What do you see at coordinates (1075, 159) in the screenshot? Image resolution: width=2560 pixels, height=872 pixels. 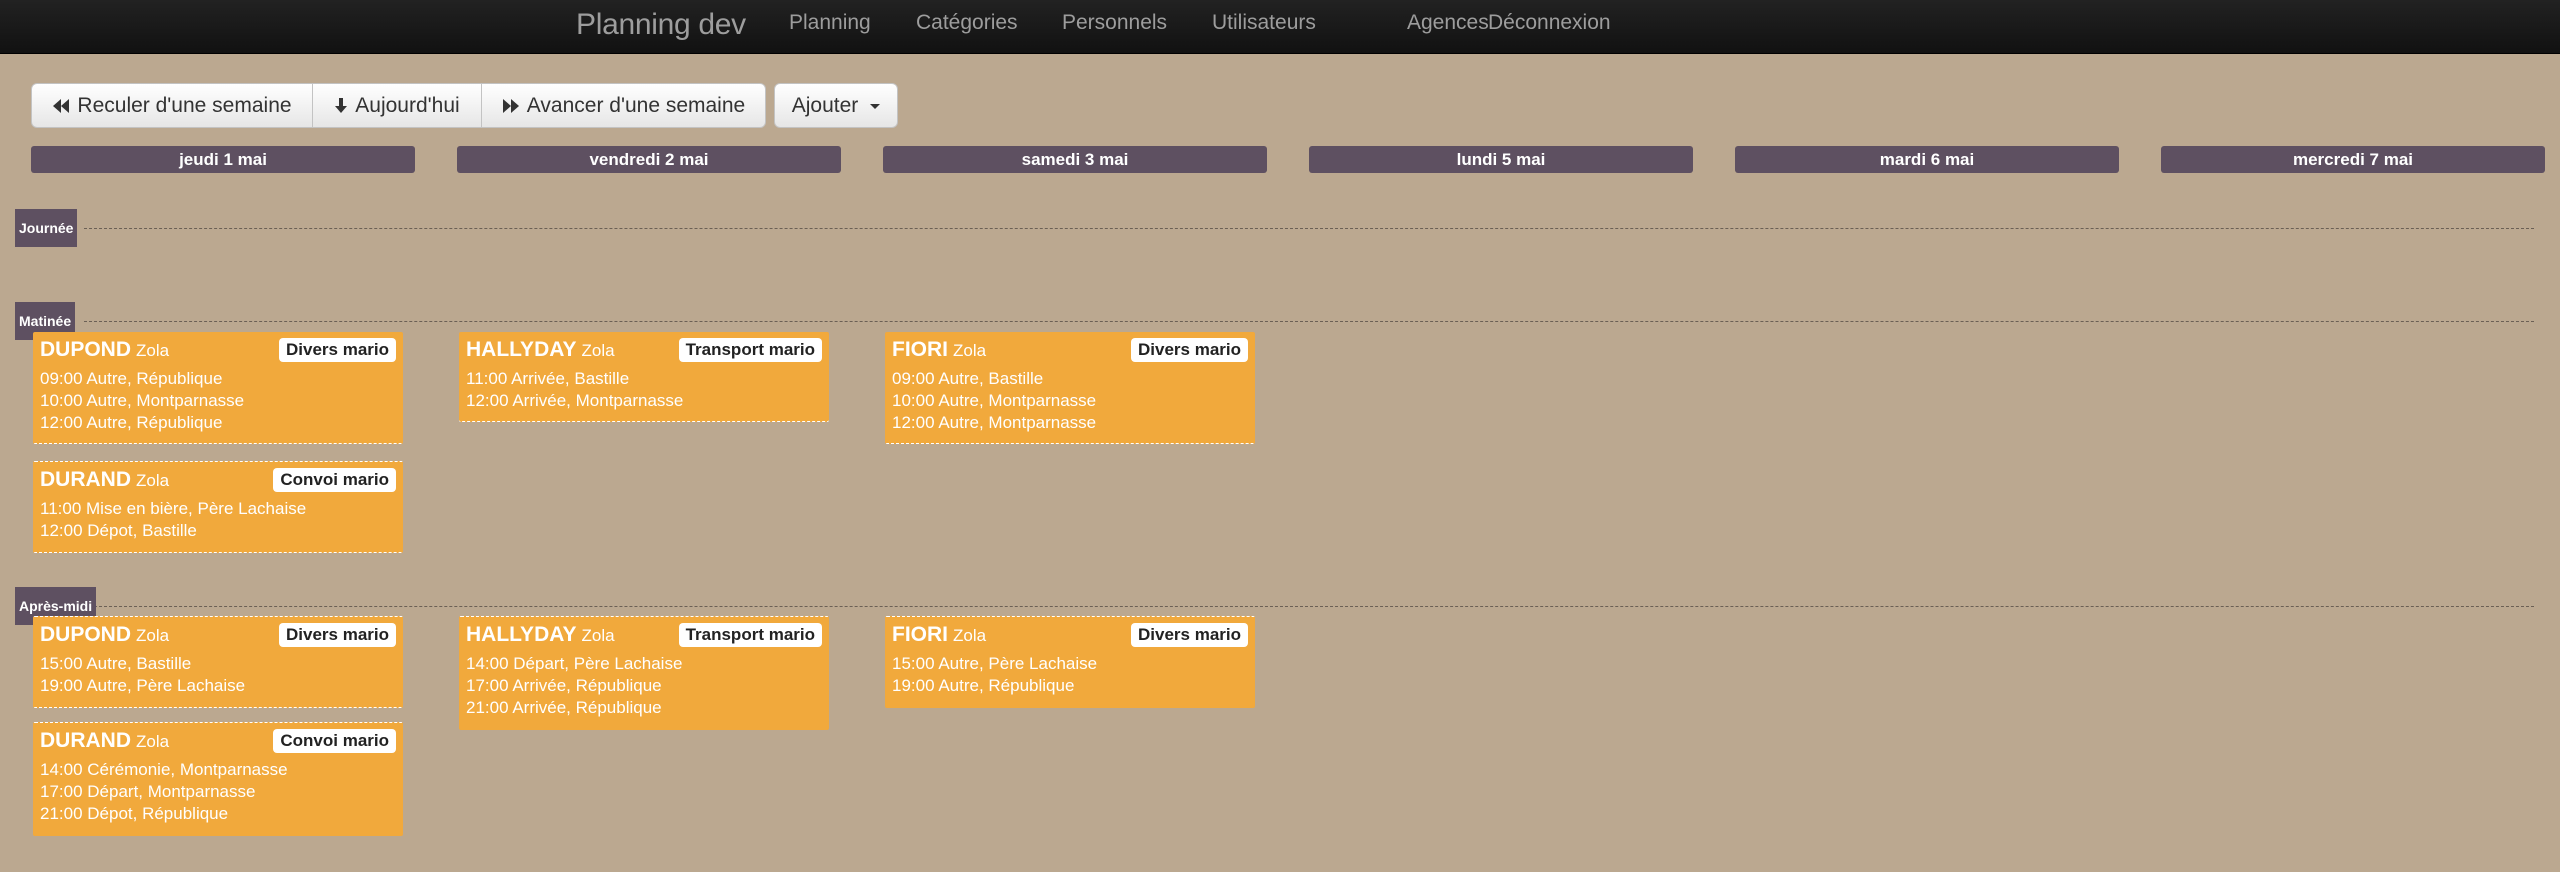 I see `day-header: samedi 3 mai` at bounding box center [1075, 159].